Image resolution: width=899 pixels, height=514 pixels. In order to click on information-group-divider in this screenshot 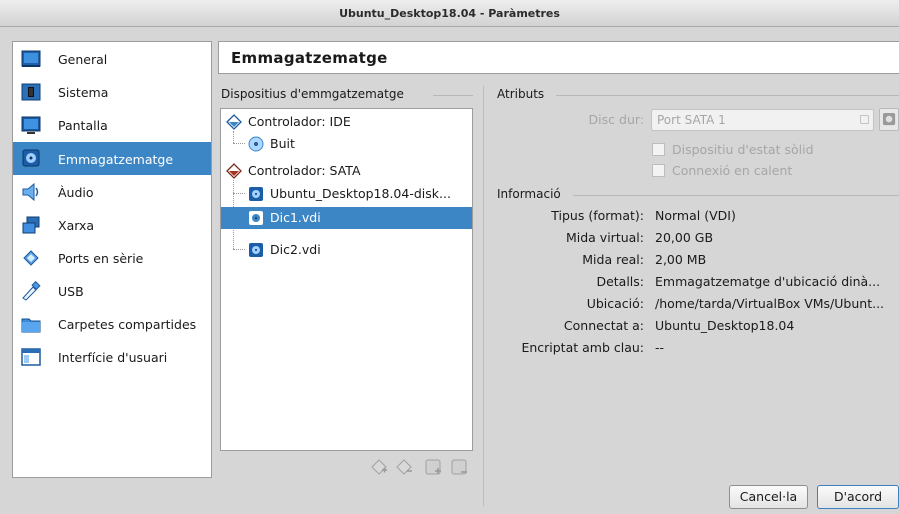, I will do `click(736, 195)`.